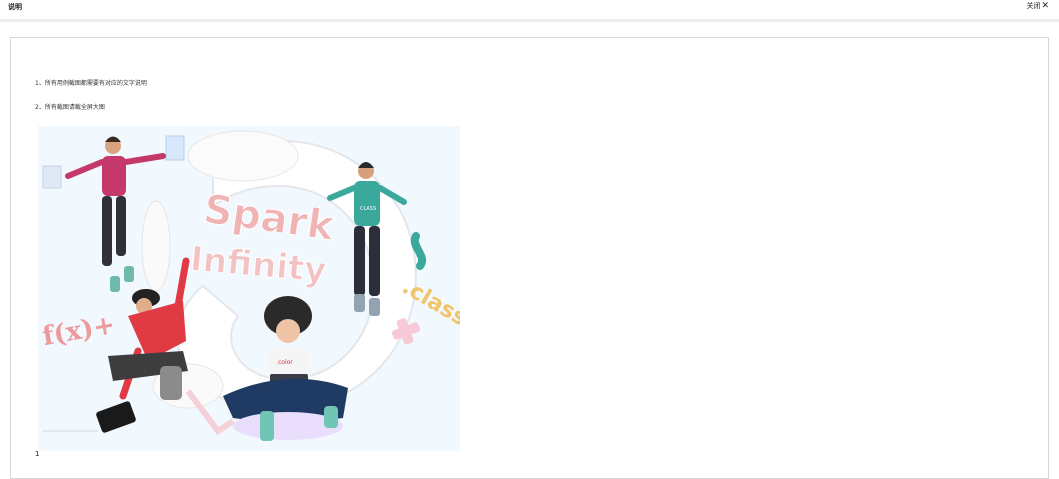 The height and width of the screenshot is (479, 1059). Describe the element at coordinates (1033, 6) in the screenshot. I see `close-label: 关闭` at that location.